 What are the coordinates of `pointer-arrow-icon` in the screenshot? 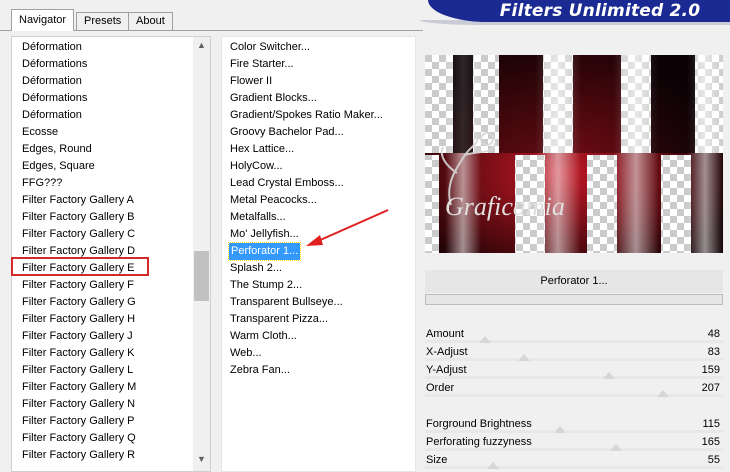 It's located at (347, 227).